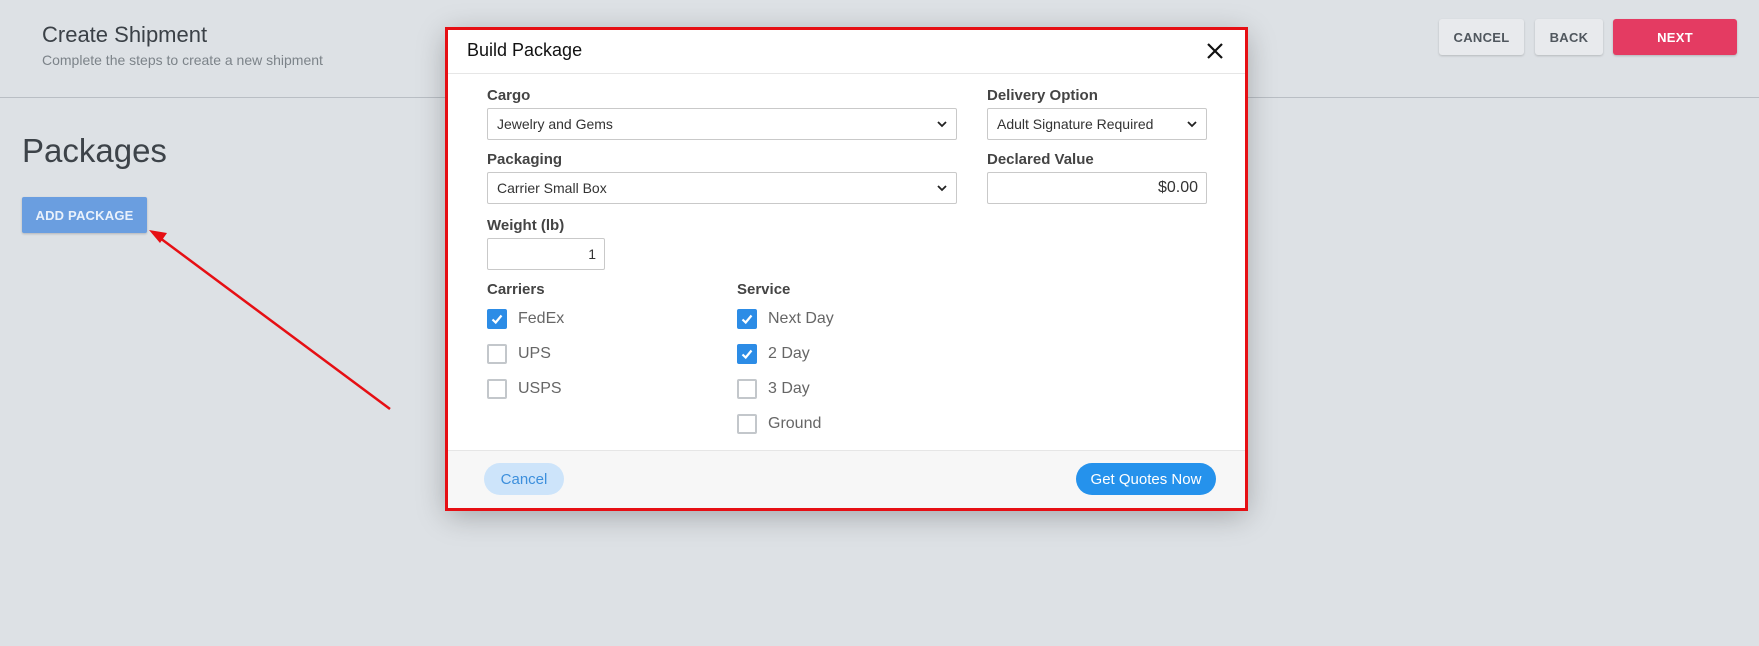 The image size is (1759, 646). Describe the element at coordinates (525, 159) in the screenshot. I see `packaging-label: Packaging` at that location.